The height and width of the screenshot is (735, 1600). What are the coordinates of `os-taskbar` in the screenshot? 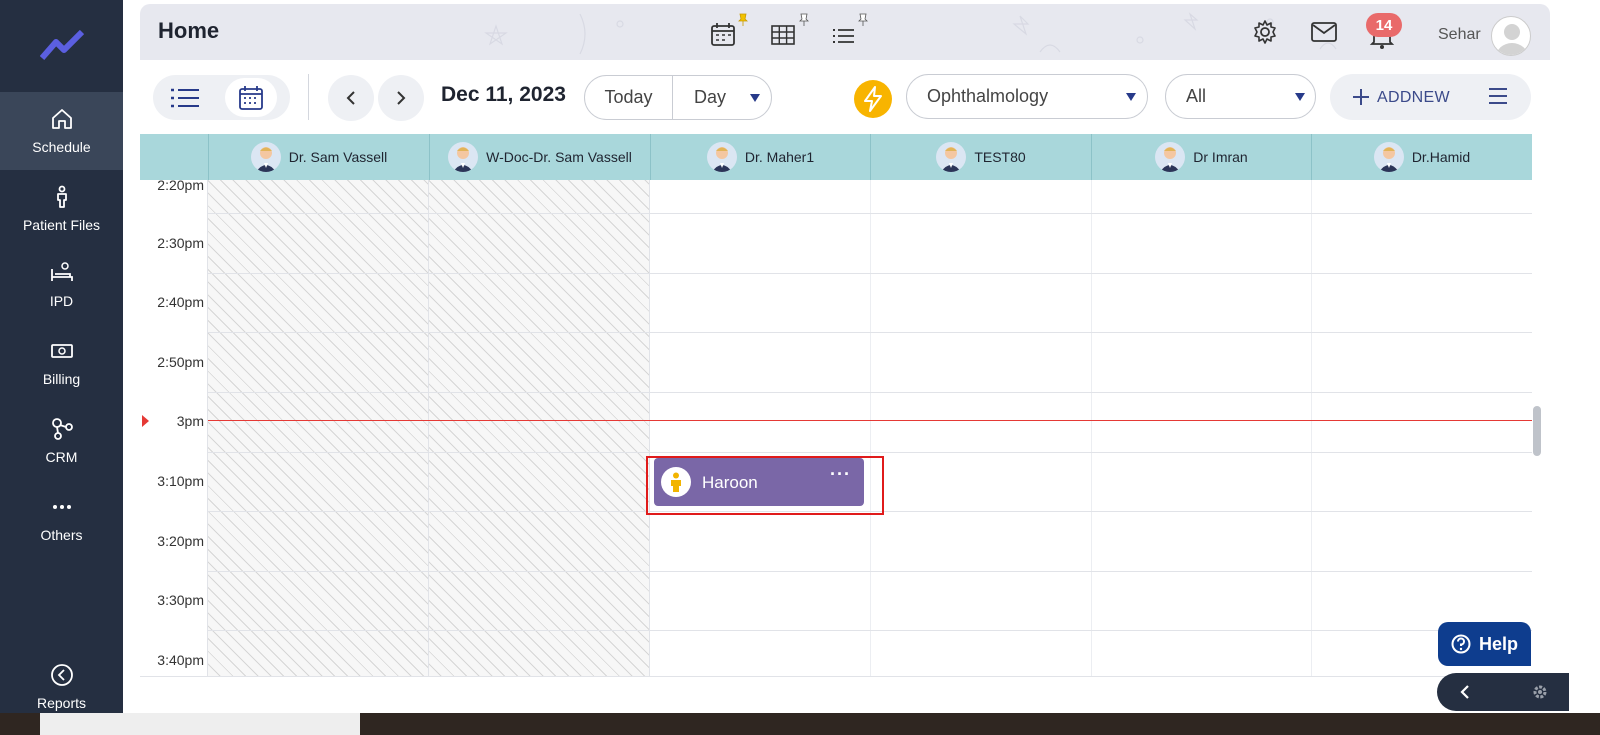 It's located at (800, 724).